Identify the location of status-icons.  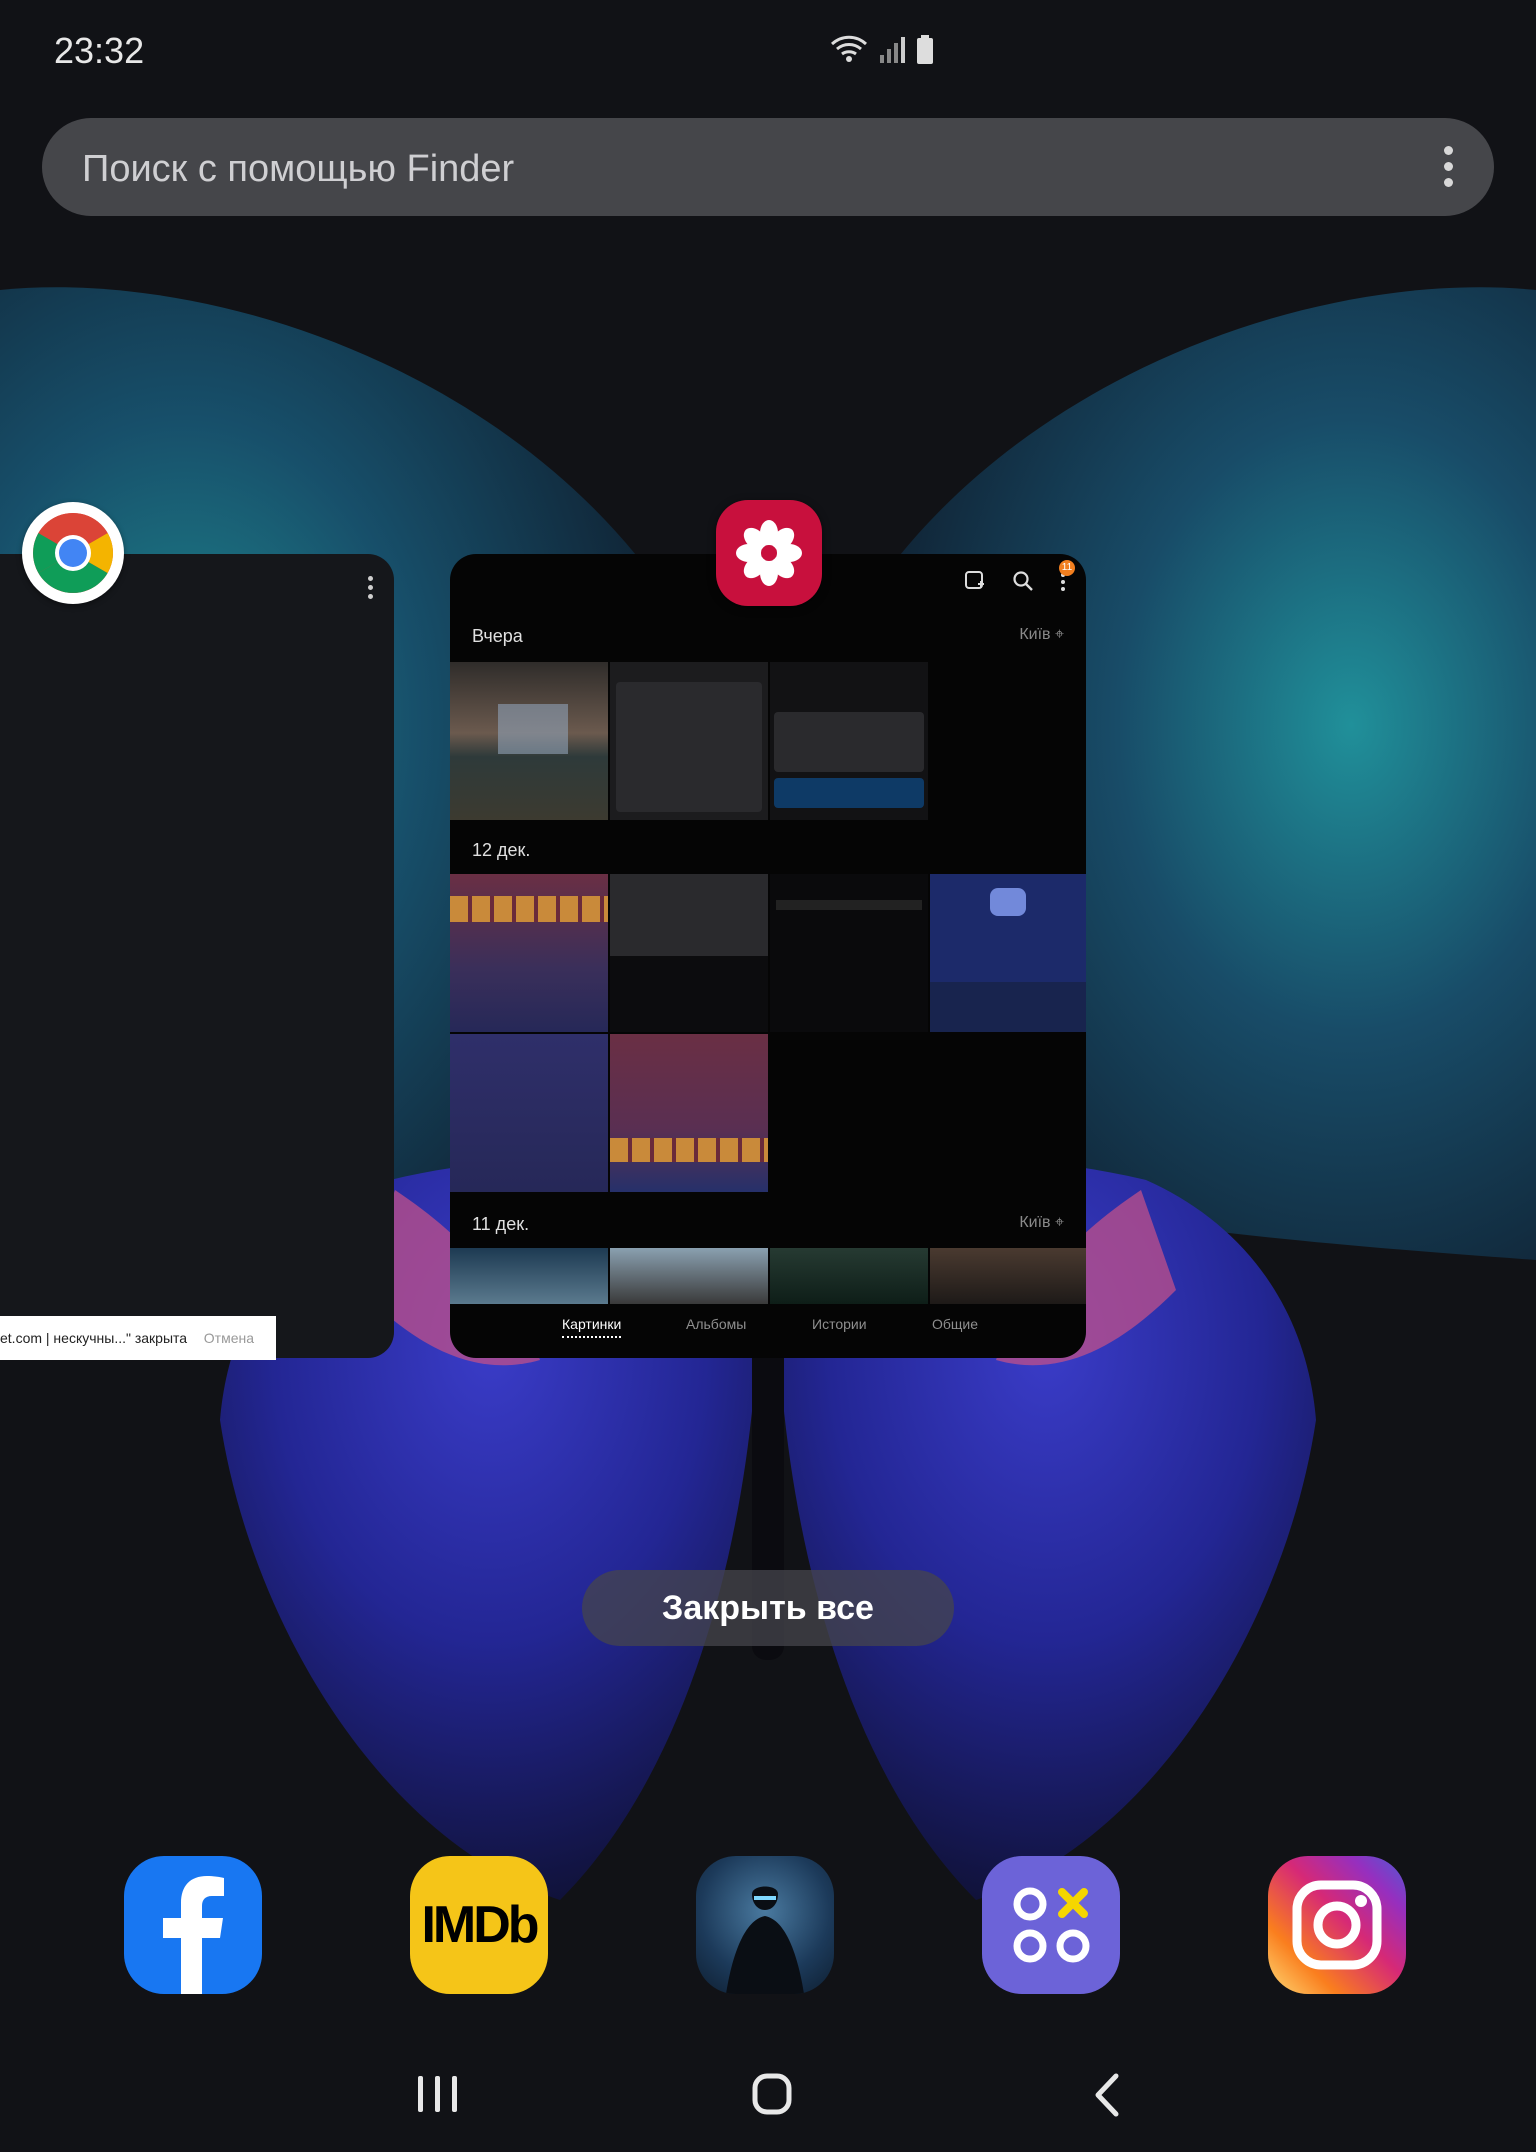
(882, 50).